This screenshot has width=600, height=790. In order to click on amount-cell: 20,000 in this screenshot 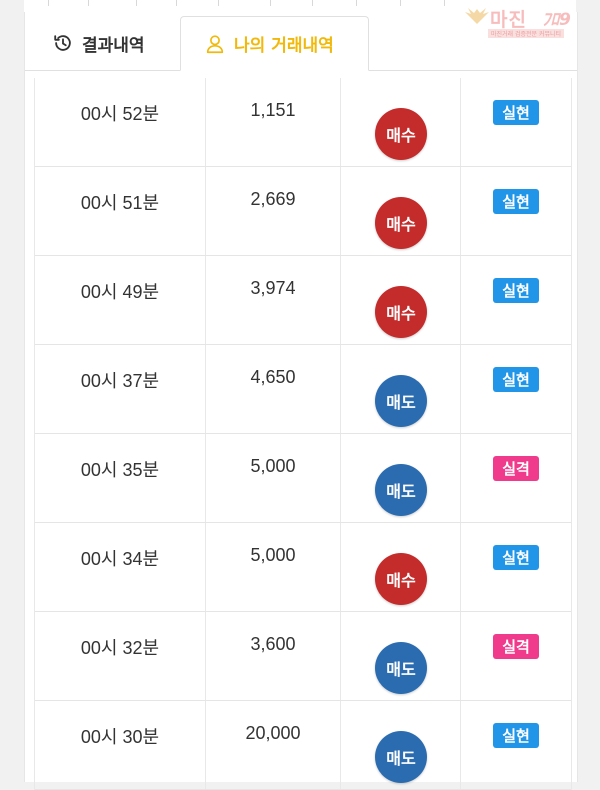, I will do `click(273, 745)`.